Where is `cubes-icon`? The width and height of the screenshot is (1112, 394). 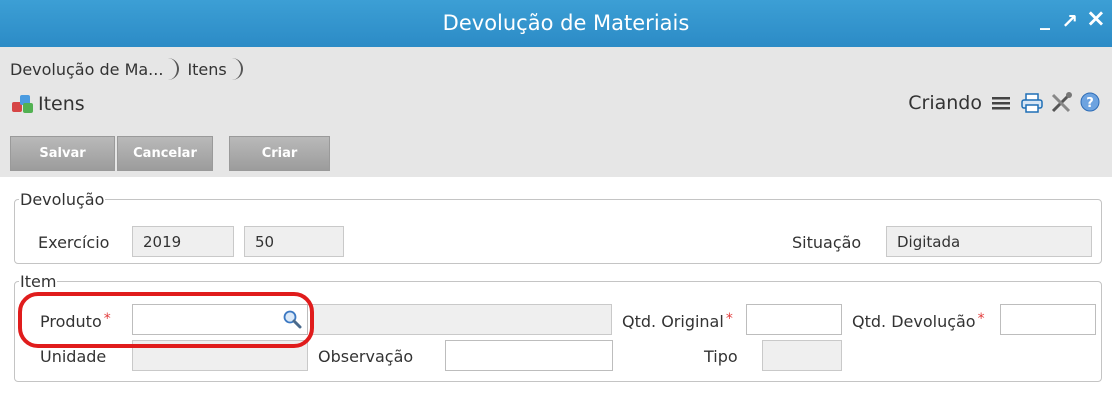
cubes-icon is located at coordinates (23, 104).